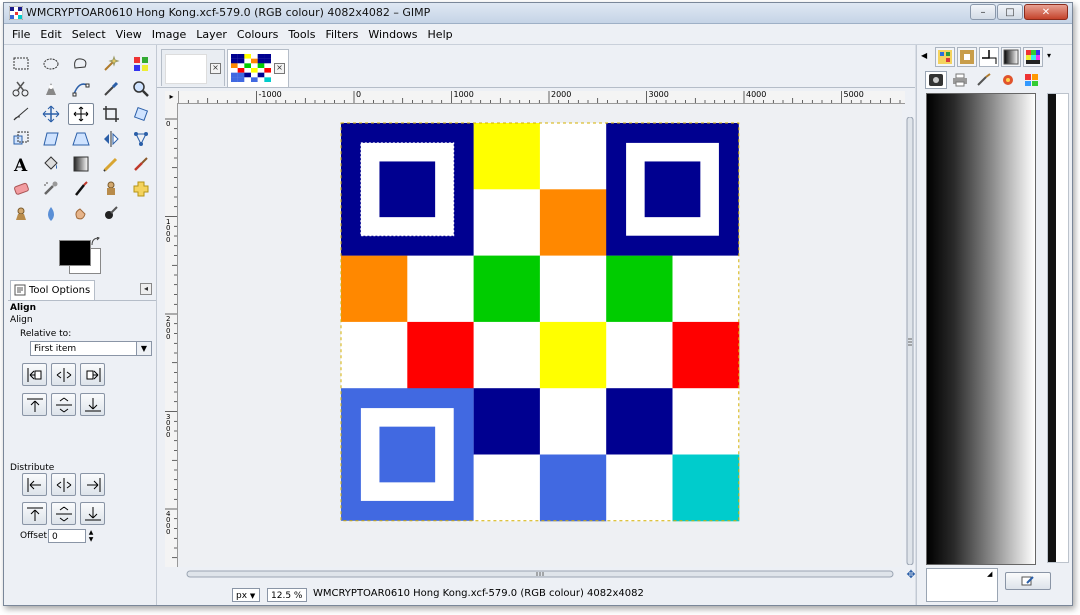 This screenshot has height=615, width=1080. Describe the element at coordinates (542, 97) in the screenshot. I see `horizontal-ruler: -1000 0 1000 2000 3000 4000 5000` at that location.